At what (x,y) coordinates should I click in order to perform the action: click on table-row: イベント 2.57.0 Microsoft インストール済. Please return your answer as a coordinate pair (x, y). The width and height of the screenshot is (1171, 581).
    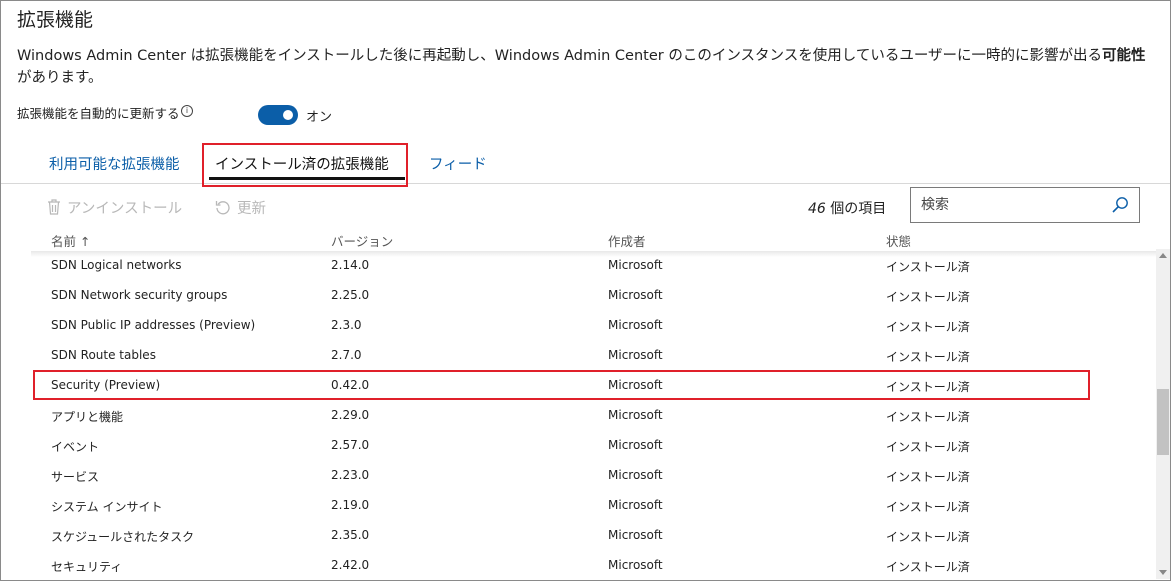
    Looking at the image, I should click on (593, 444).